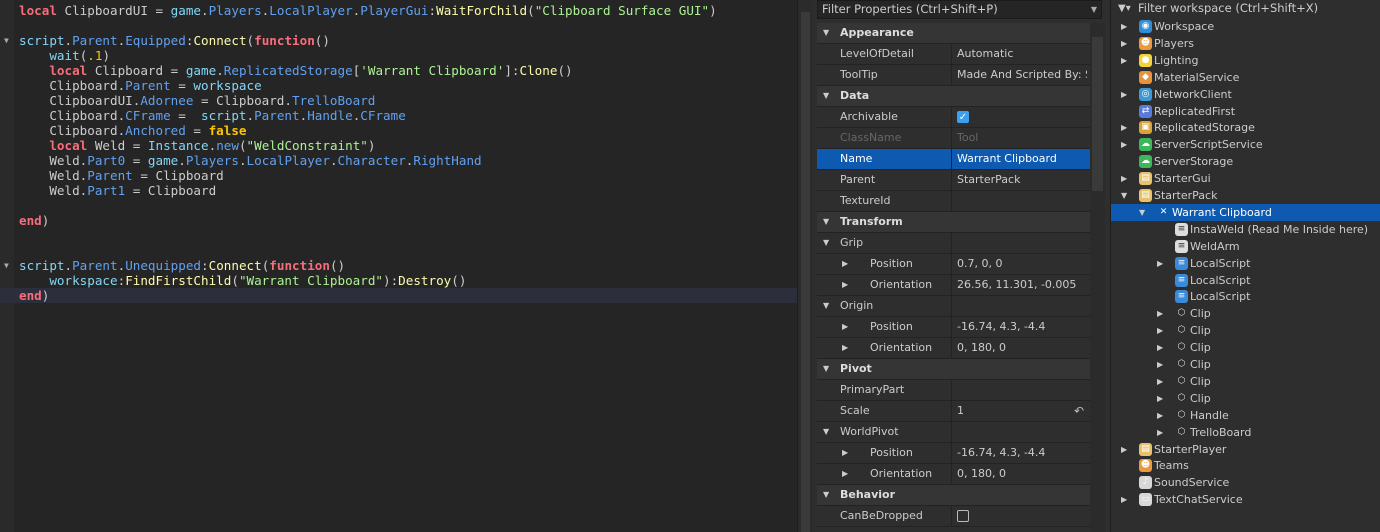 The height and width of the screenshot is (532, 1380). What do you see at coordinates (953, 159) in the screenshot?
I see `property-row: Name Warrant Clipboard` at bounding box center [953, 159].